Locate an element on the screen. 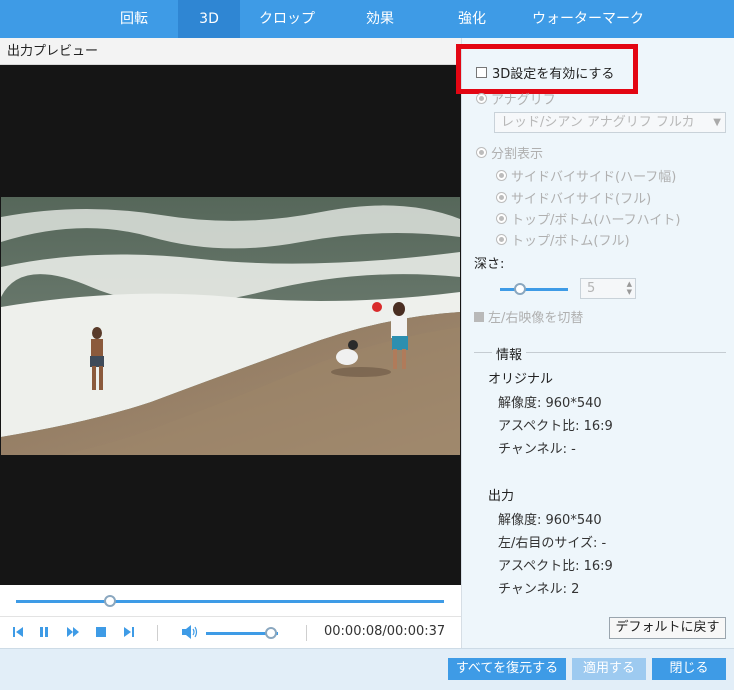 This screenshot has width=734, height=690. enable-3d-checkbox: 3D設定を有効にする is located at coordinates (545, 72).